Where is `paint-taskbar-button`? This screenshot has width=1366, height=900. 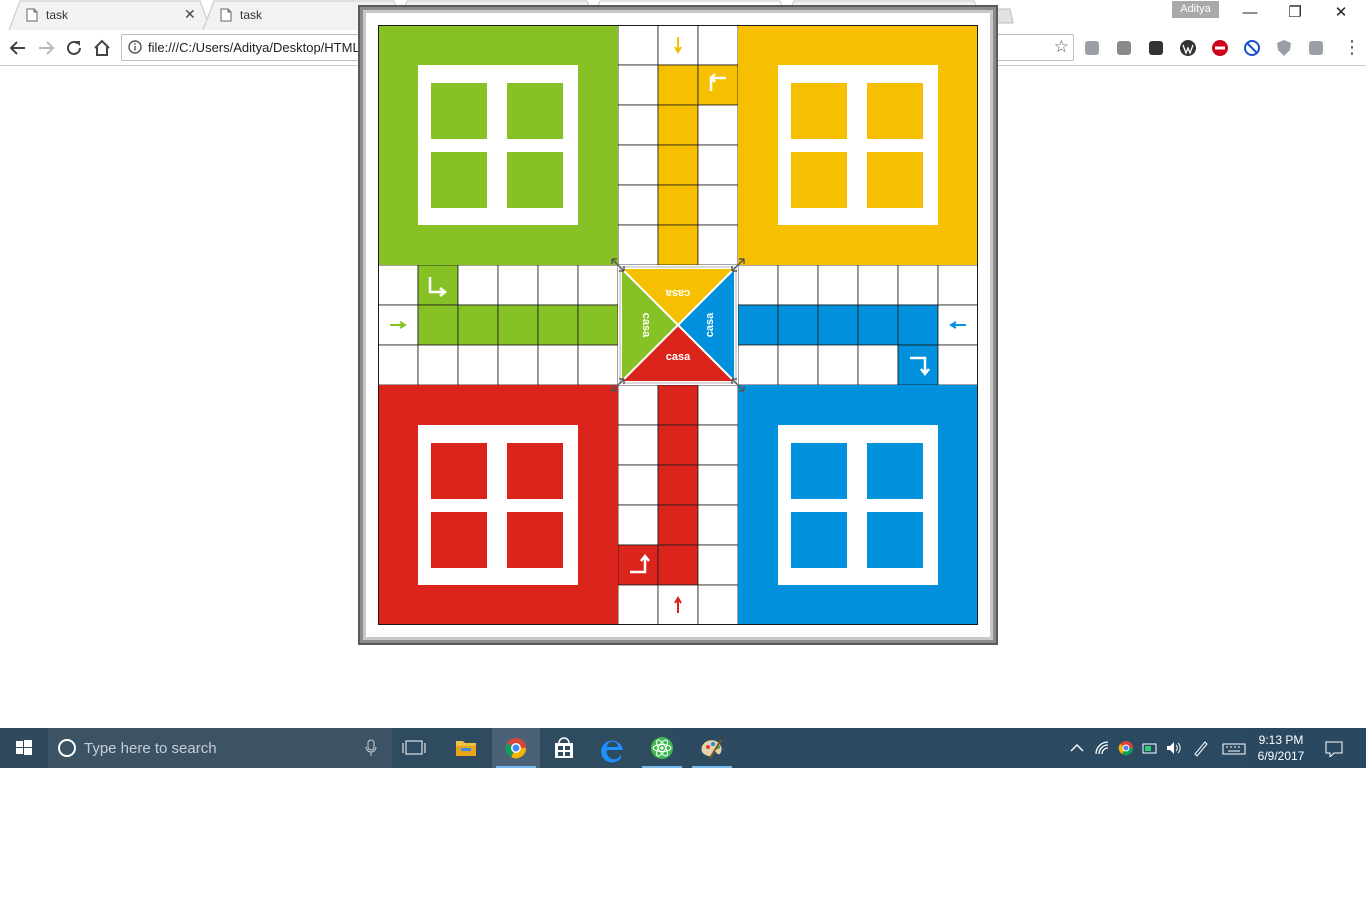 paint-taskbar-button is located at coordinates (712, 748).